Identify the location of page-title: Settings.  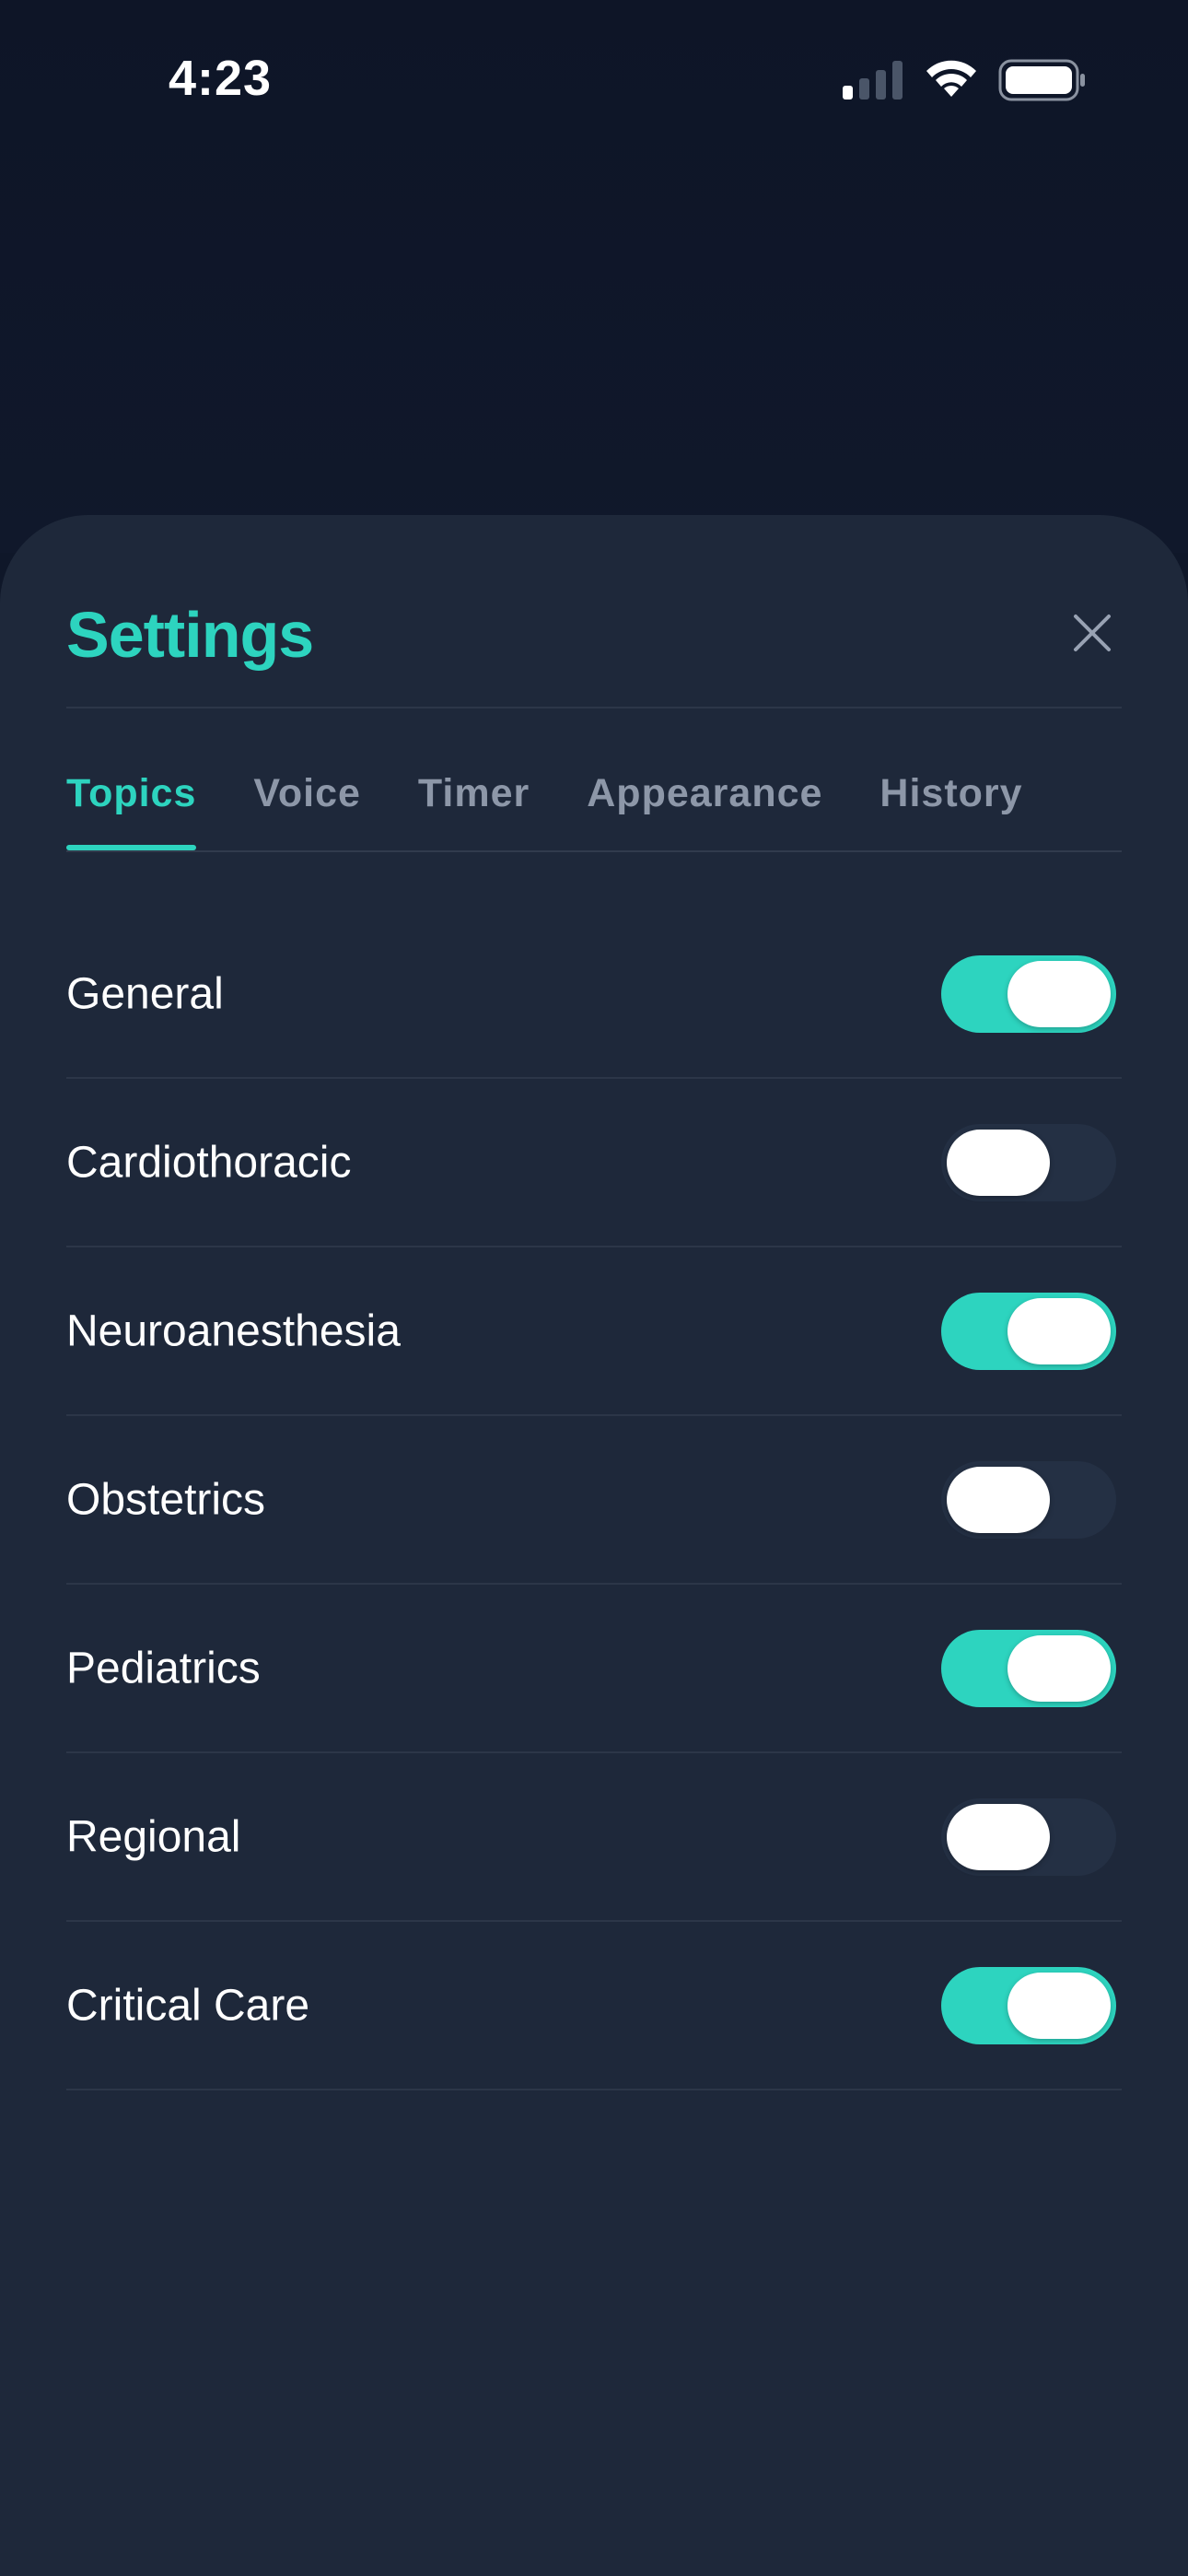
(190, 635).